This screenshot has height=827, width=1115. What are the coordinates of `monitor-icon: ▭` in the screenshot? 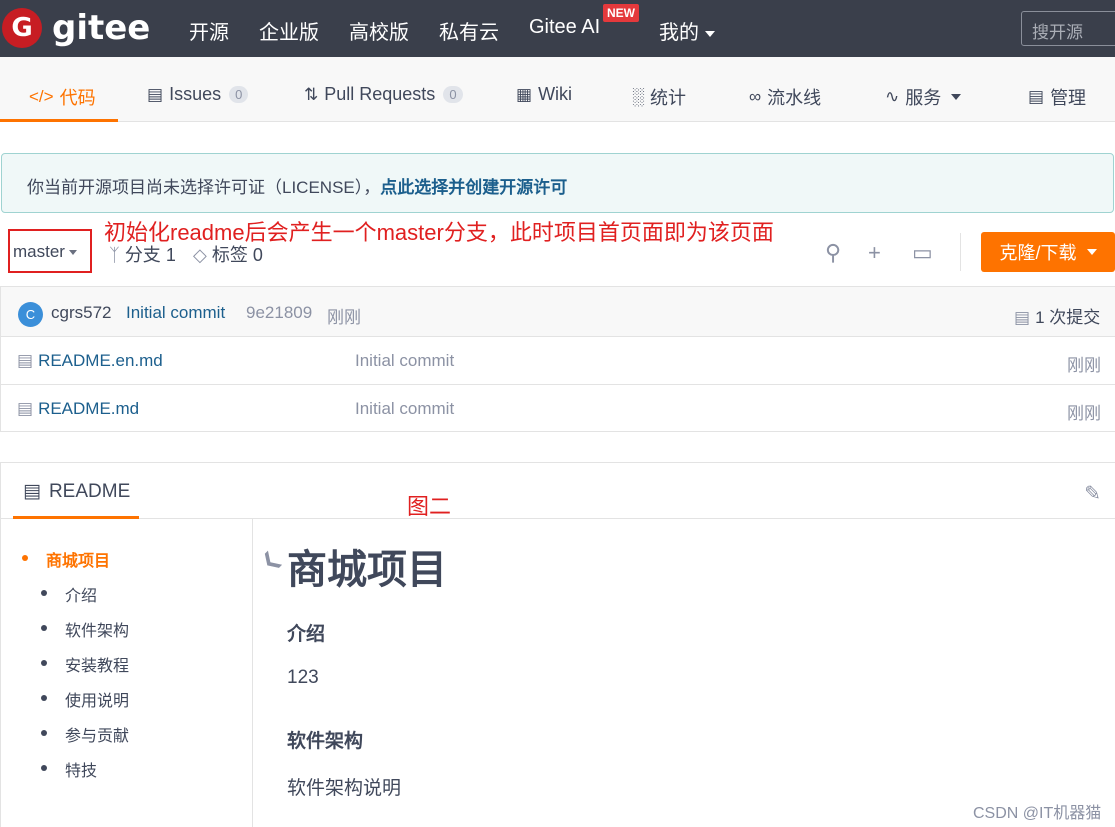 It's located at (922, 253).